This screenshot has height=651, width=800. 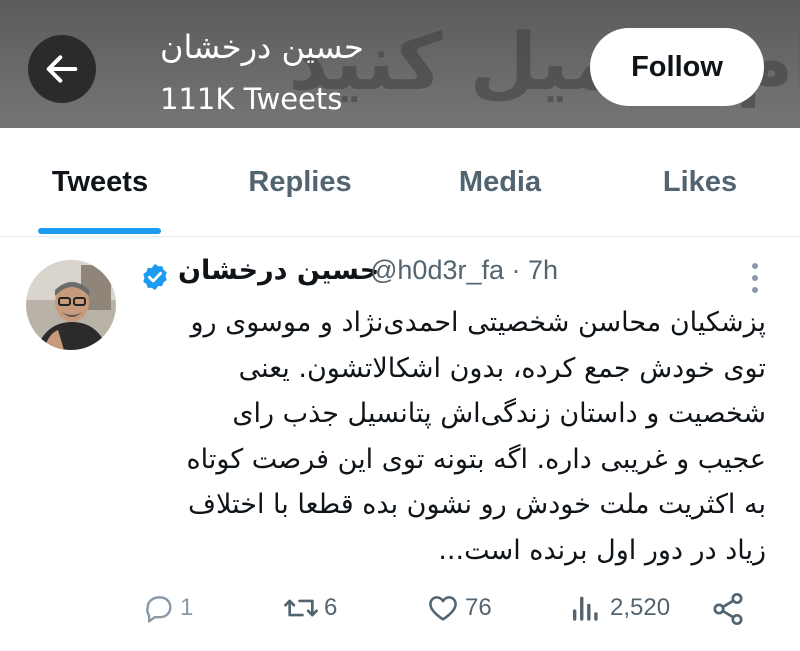 What do you see at coordinates (464, 270) in the screenshot?
I see `author-handle-and-time: @h0d3r_fa · 7h` at bounding box center [464, 270].